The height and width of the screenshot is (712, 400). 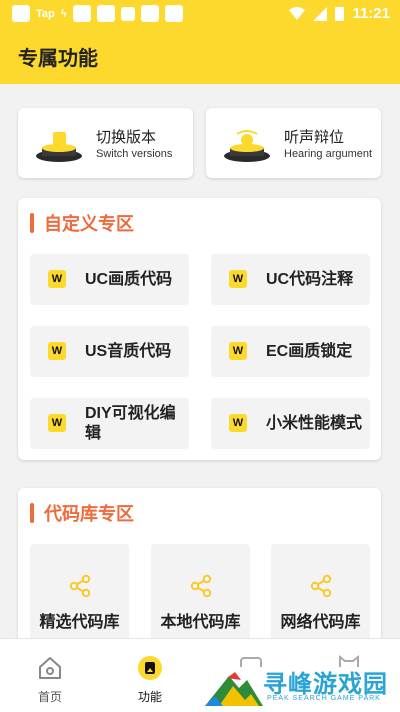 What do you see at coordinates (63, 13) in the screenshot?
I see `flash-icon: ϟ` at bounding box center [63, 13].